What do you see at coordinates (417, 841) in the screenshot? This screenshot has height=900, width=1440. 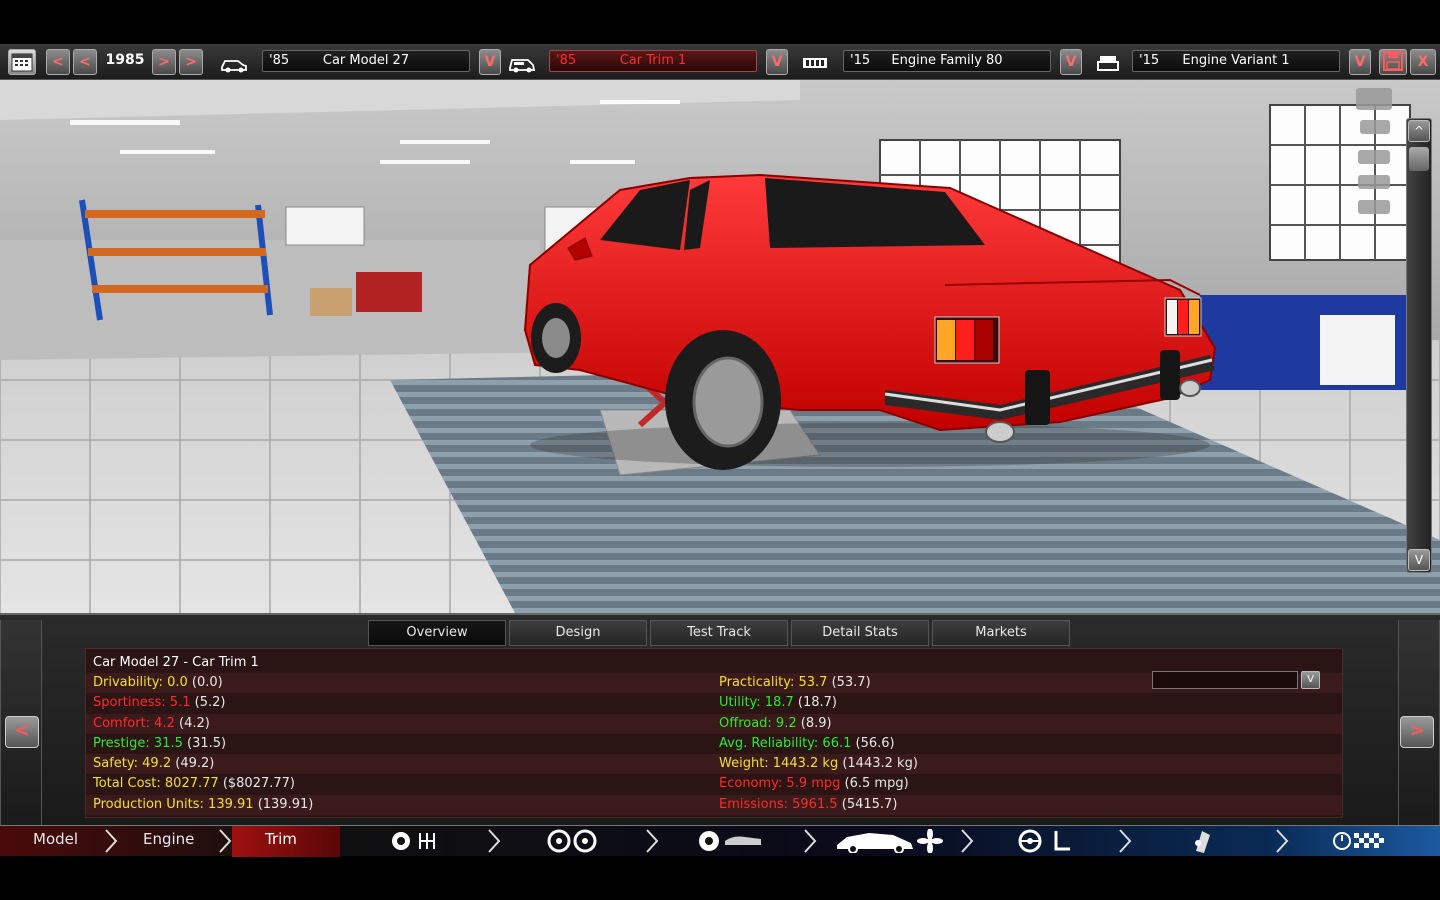 I see `gearbox-icon` at bounding box center [417, 841].